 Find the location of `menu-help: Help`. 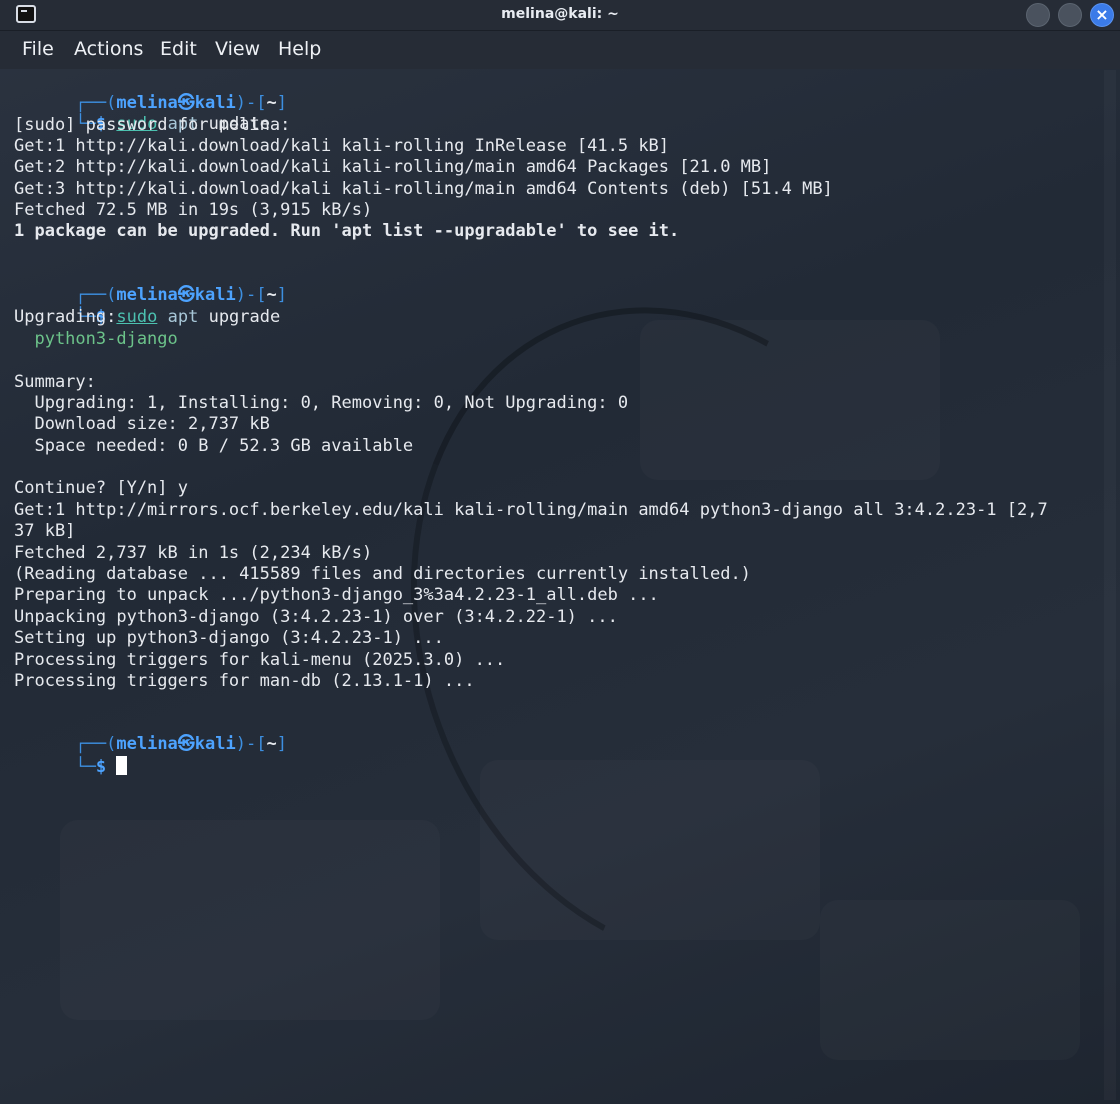

menu-help: Help is located at coordinates (299, 49).